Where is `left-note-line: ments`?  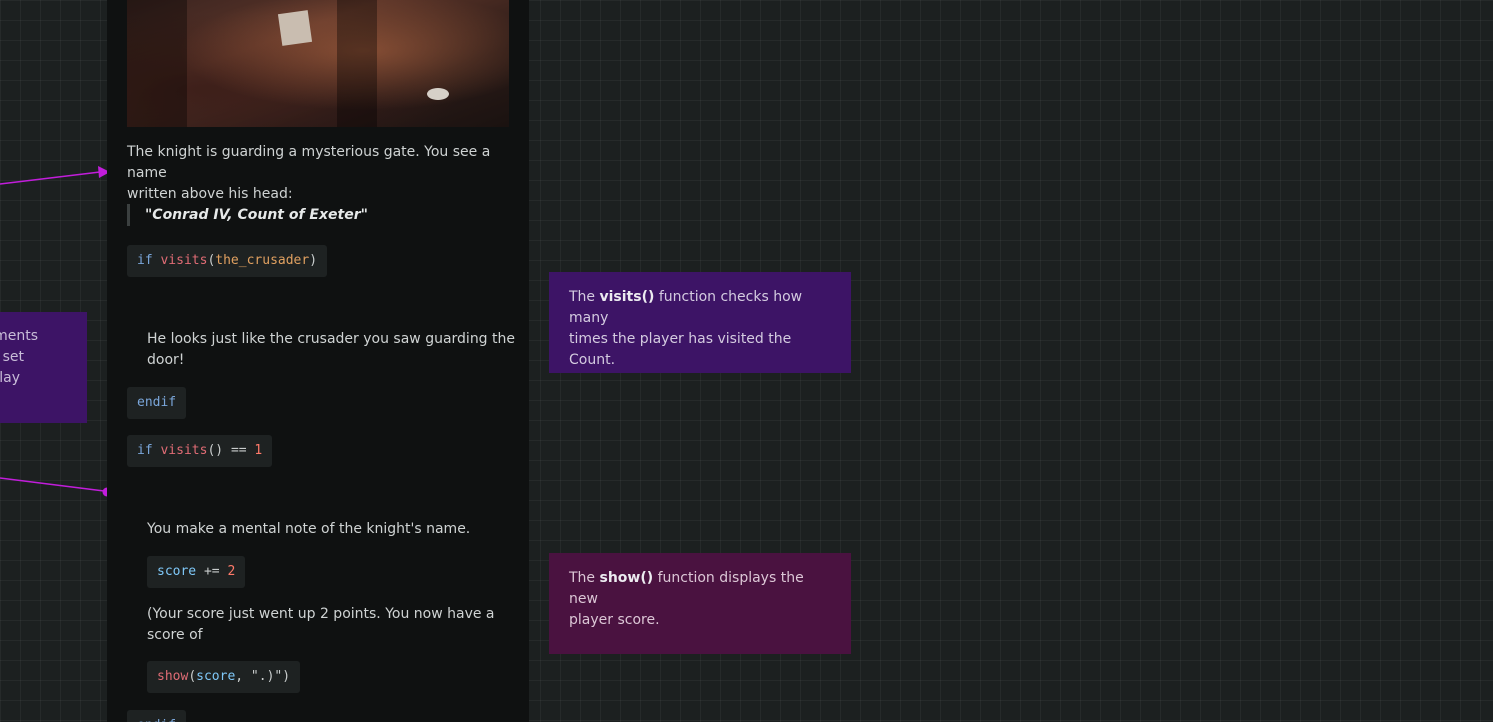 left-note-line: ments is located at coordinates (19, 336).